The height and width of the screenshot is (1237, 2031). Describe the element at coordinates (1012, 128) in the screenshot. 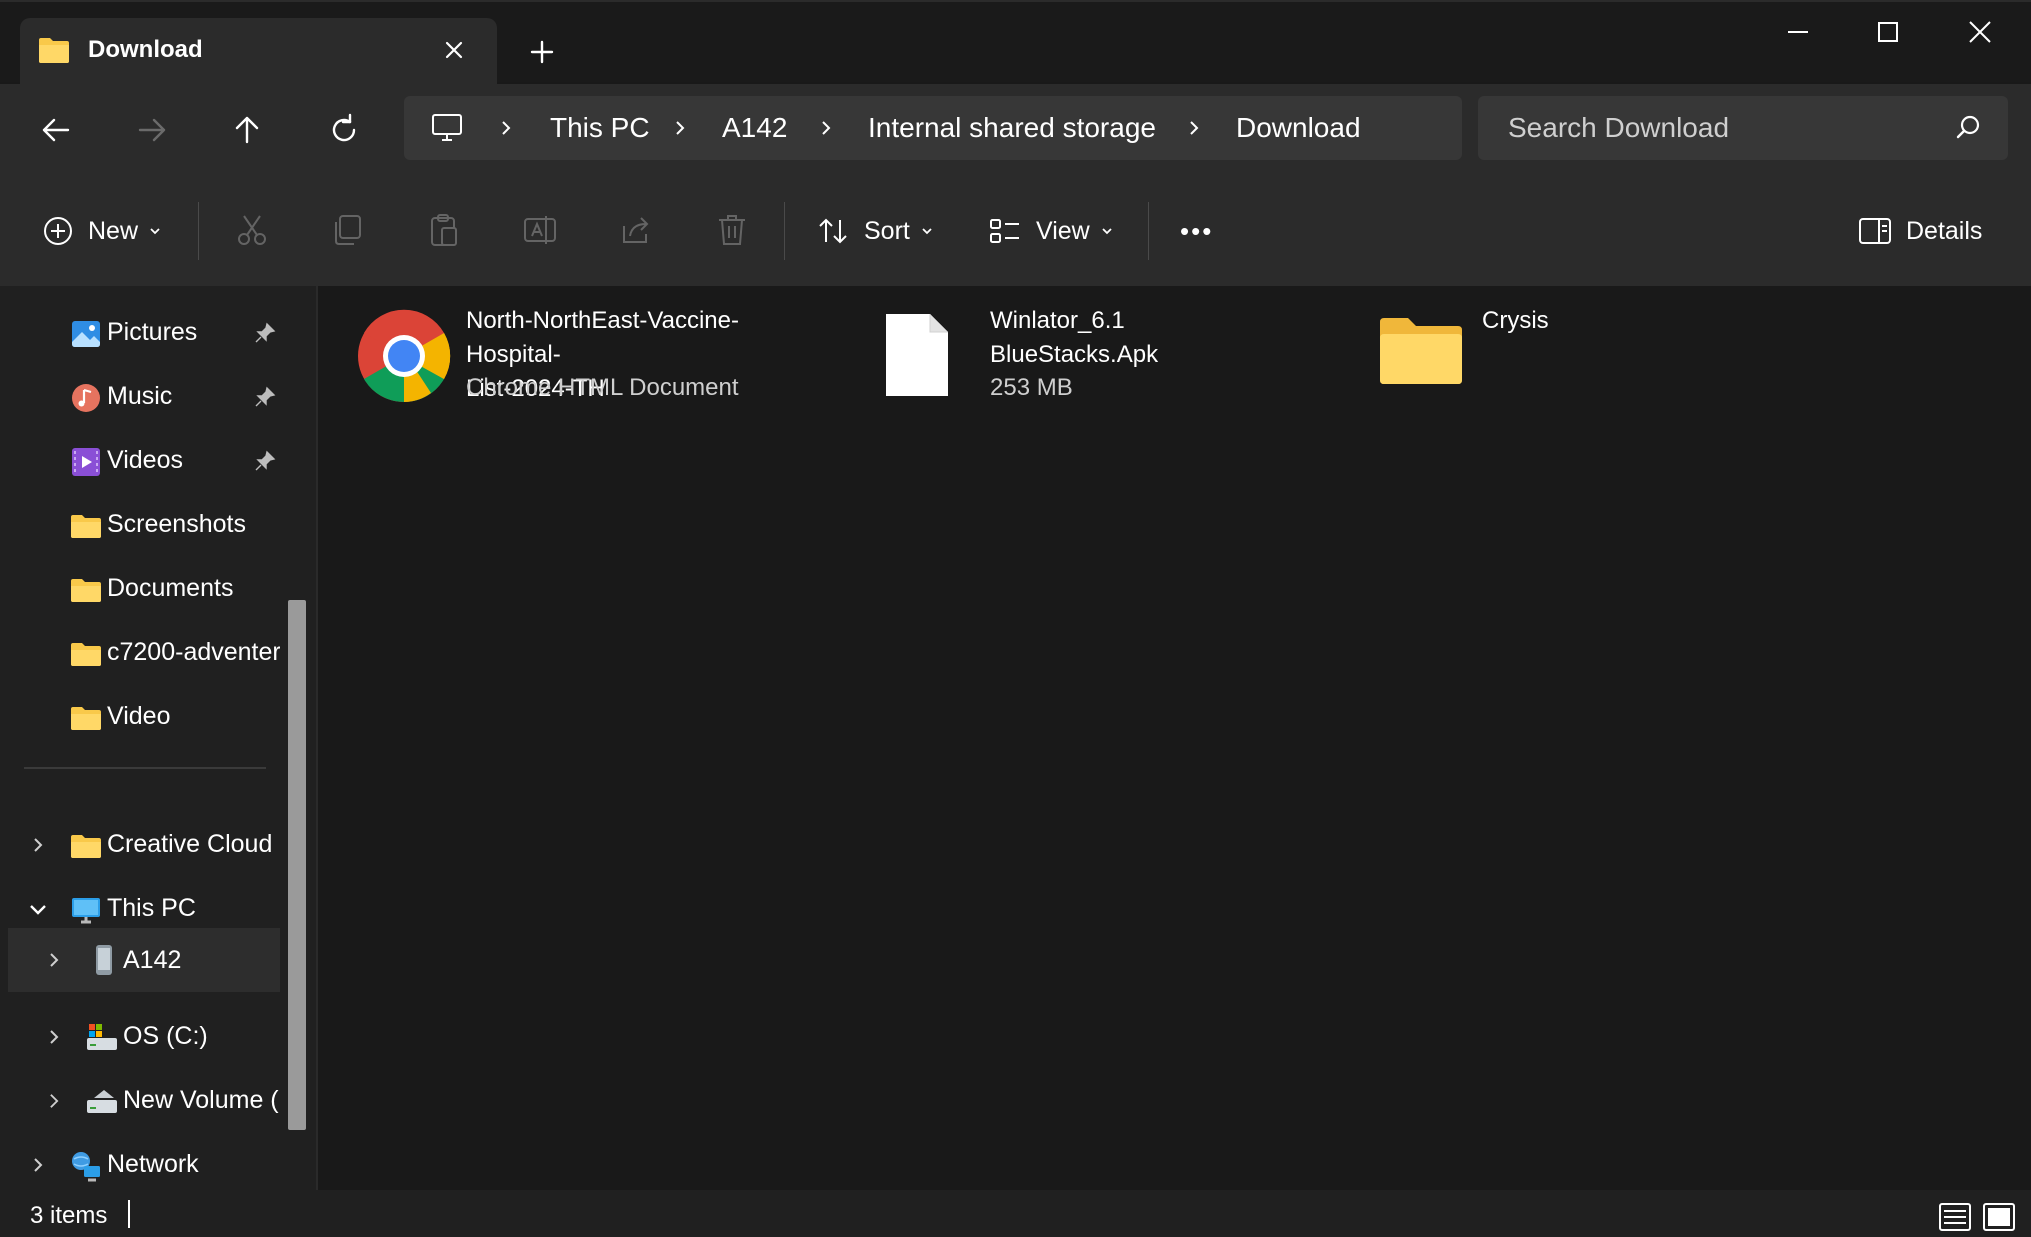

I see `breadcrumb-internal-storage: Internal shared storage` at that location.